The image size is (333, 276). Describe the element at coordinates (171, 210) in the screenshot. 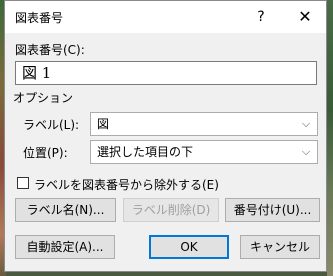

I see `delete-label-button: ラベル削除(D)` at that location.